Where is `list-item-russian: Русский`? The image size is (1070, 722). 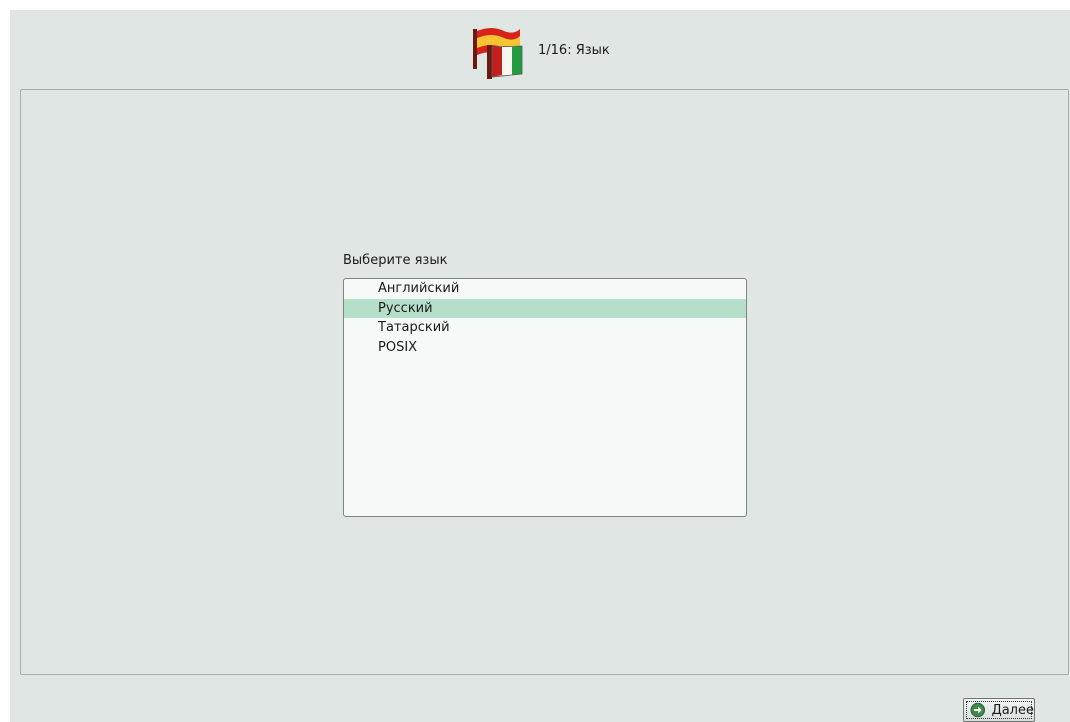 list-item-russian: Русский is located at coordinates (545, 308).